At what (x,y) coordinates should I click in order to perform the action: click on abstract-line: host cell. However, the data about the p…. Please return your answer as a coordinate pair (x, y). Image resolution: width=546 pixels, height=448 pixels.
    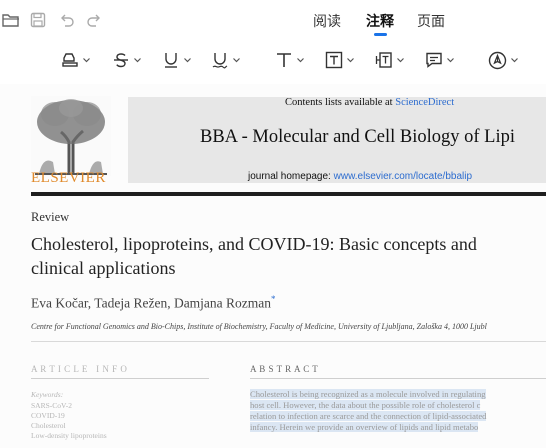
    Looking at the image, I should click on (365, 405).